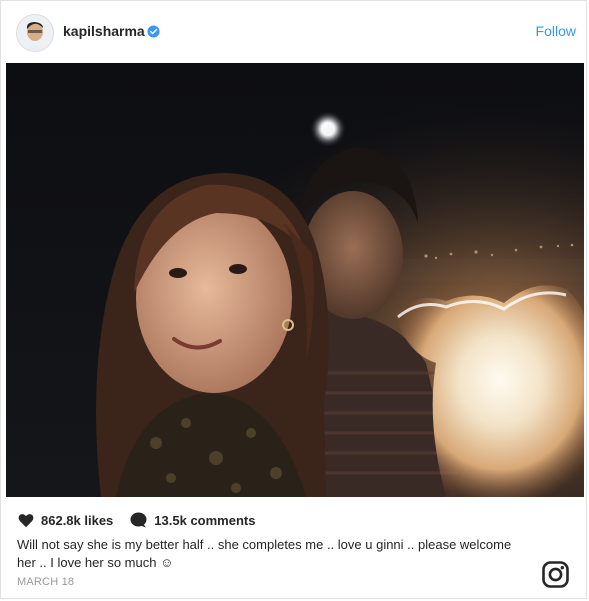 This screenshot has height=601, width=589. Describe the element at coordinates (104, 31) in the screenshot. I see `username-link: kapilsharma` at that location.